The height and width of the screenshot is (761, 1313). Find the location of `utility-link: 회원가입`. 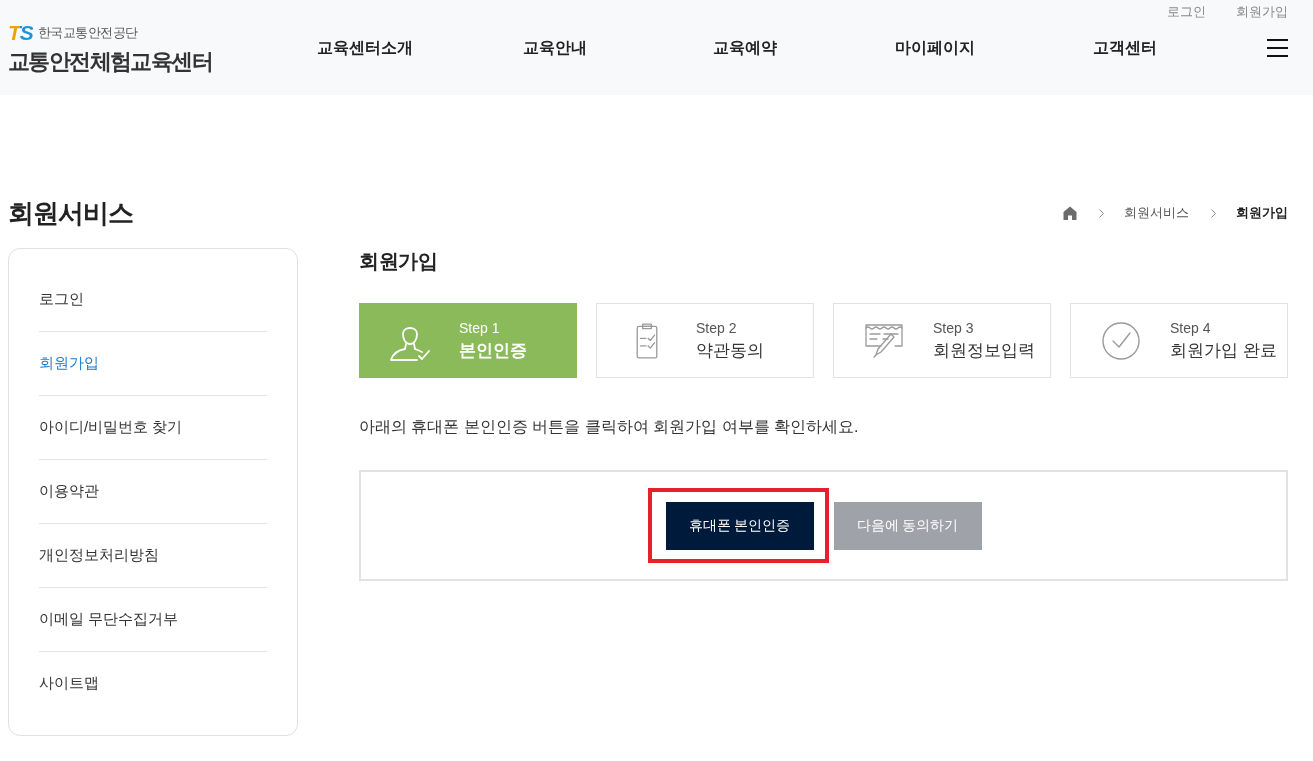

utility-link: 회원가입 is located at coordinates (1262, 12).